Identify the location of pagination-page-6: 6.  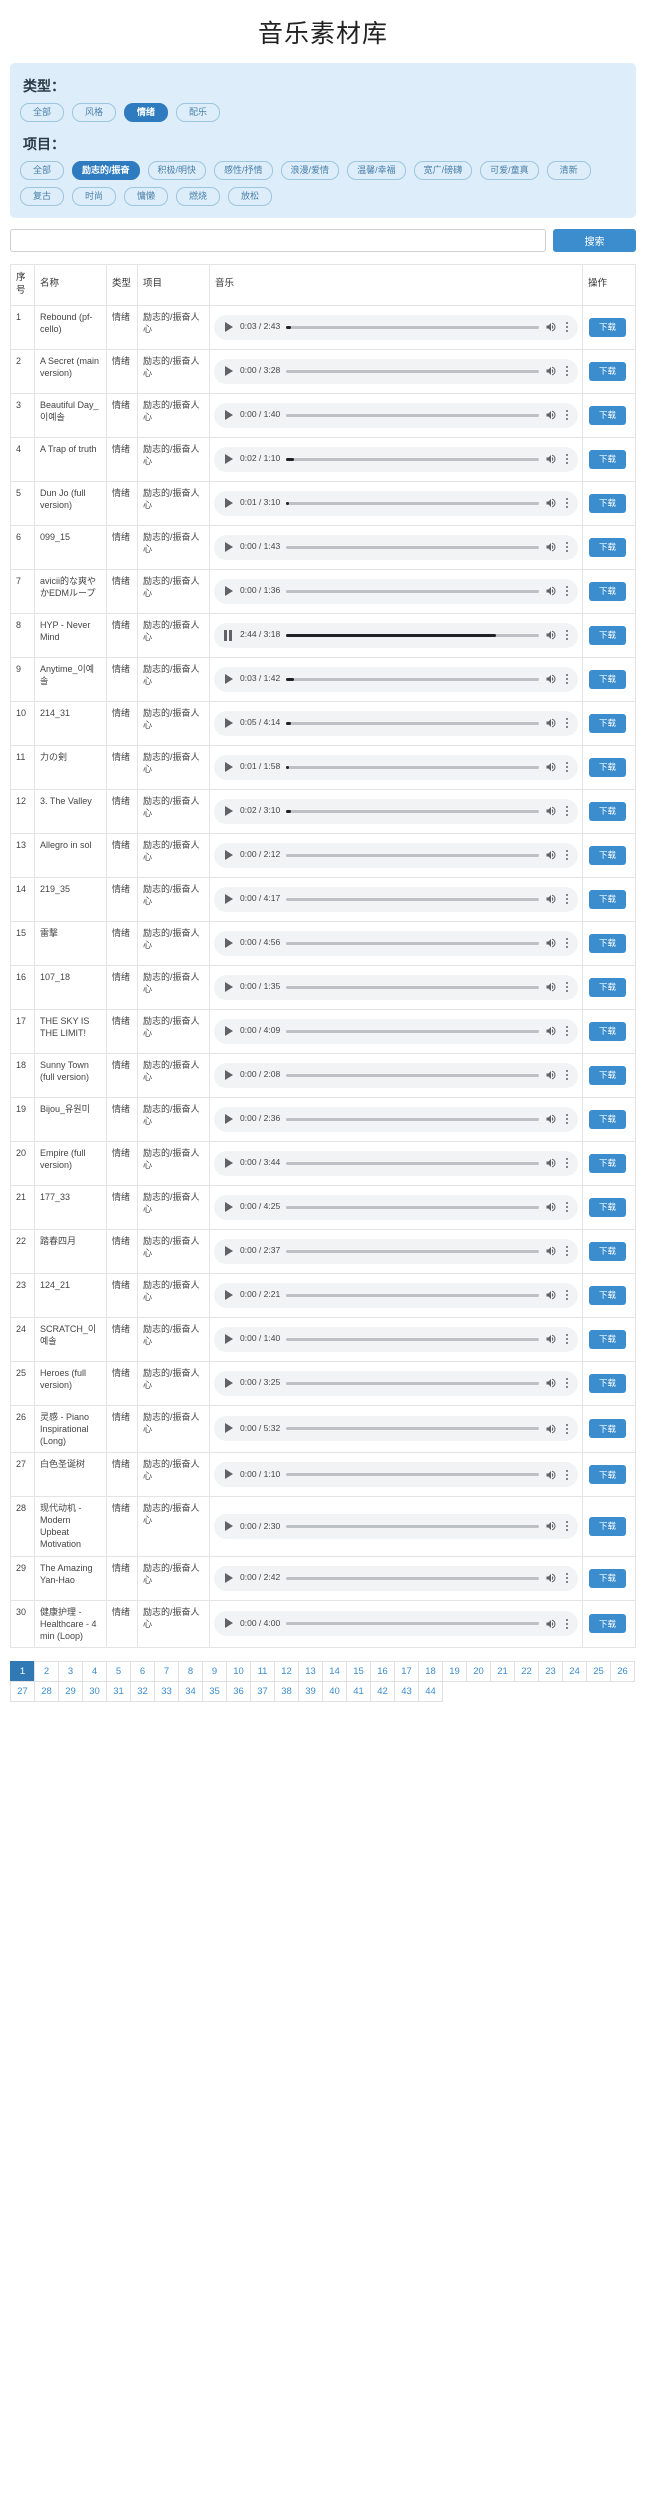
(142, 1672).